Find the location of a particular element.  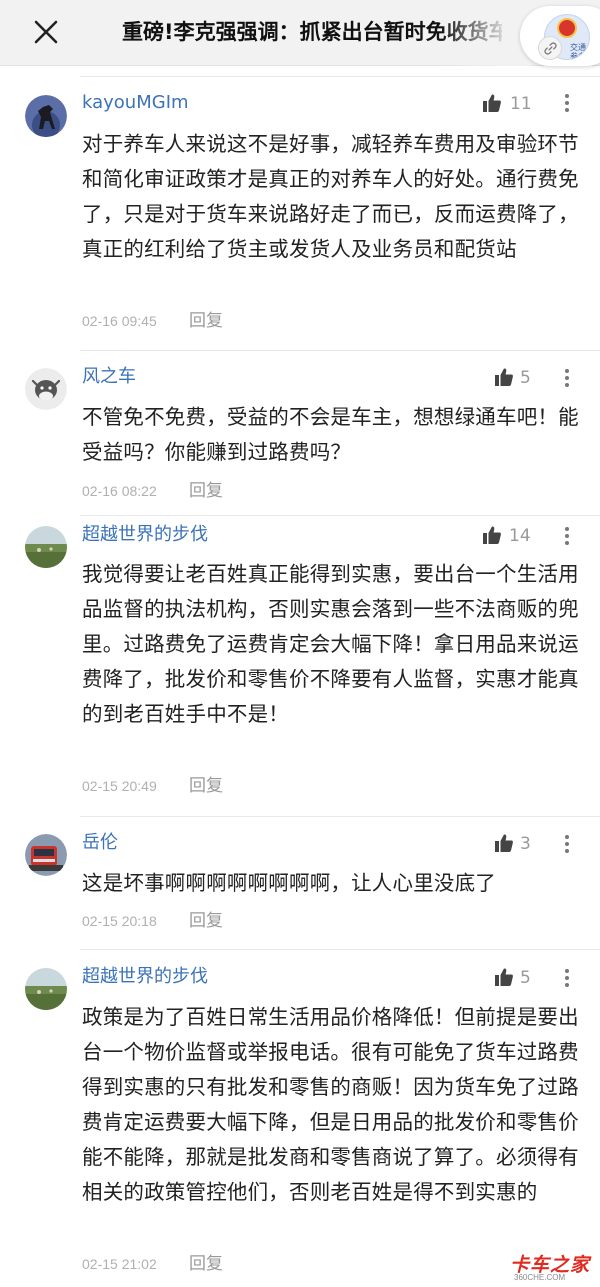

comment-time: 02-15 21:02 is located at coordinates (119, 1264).